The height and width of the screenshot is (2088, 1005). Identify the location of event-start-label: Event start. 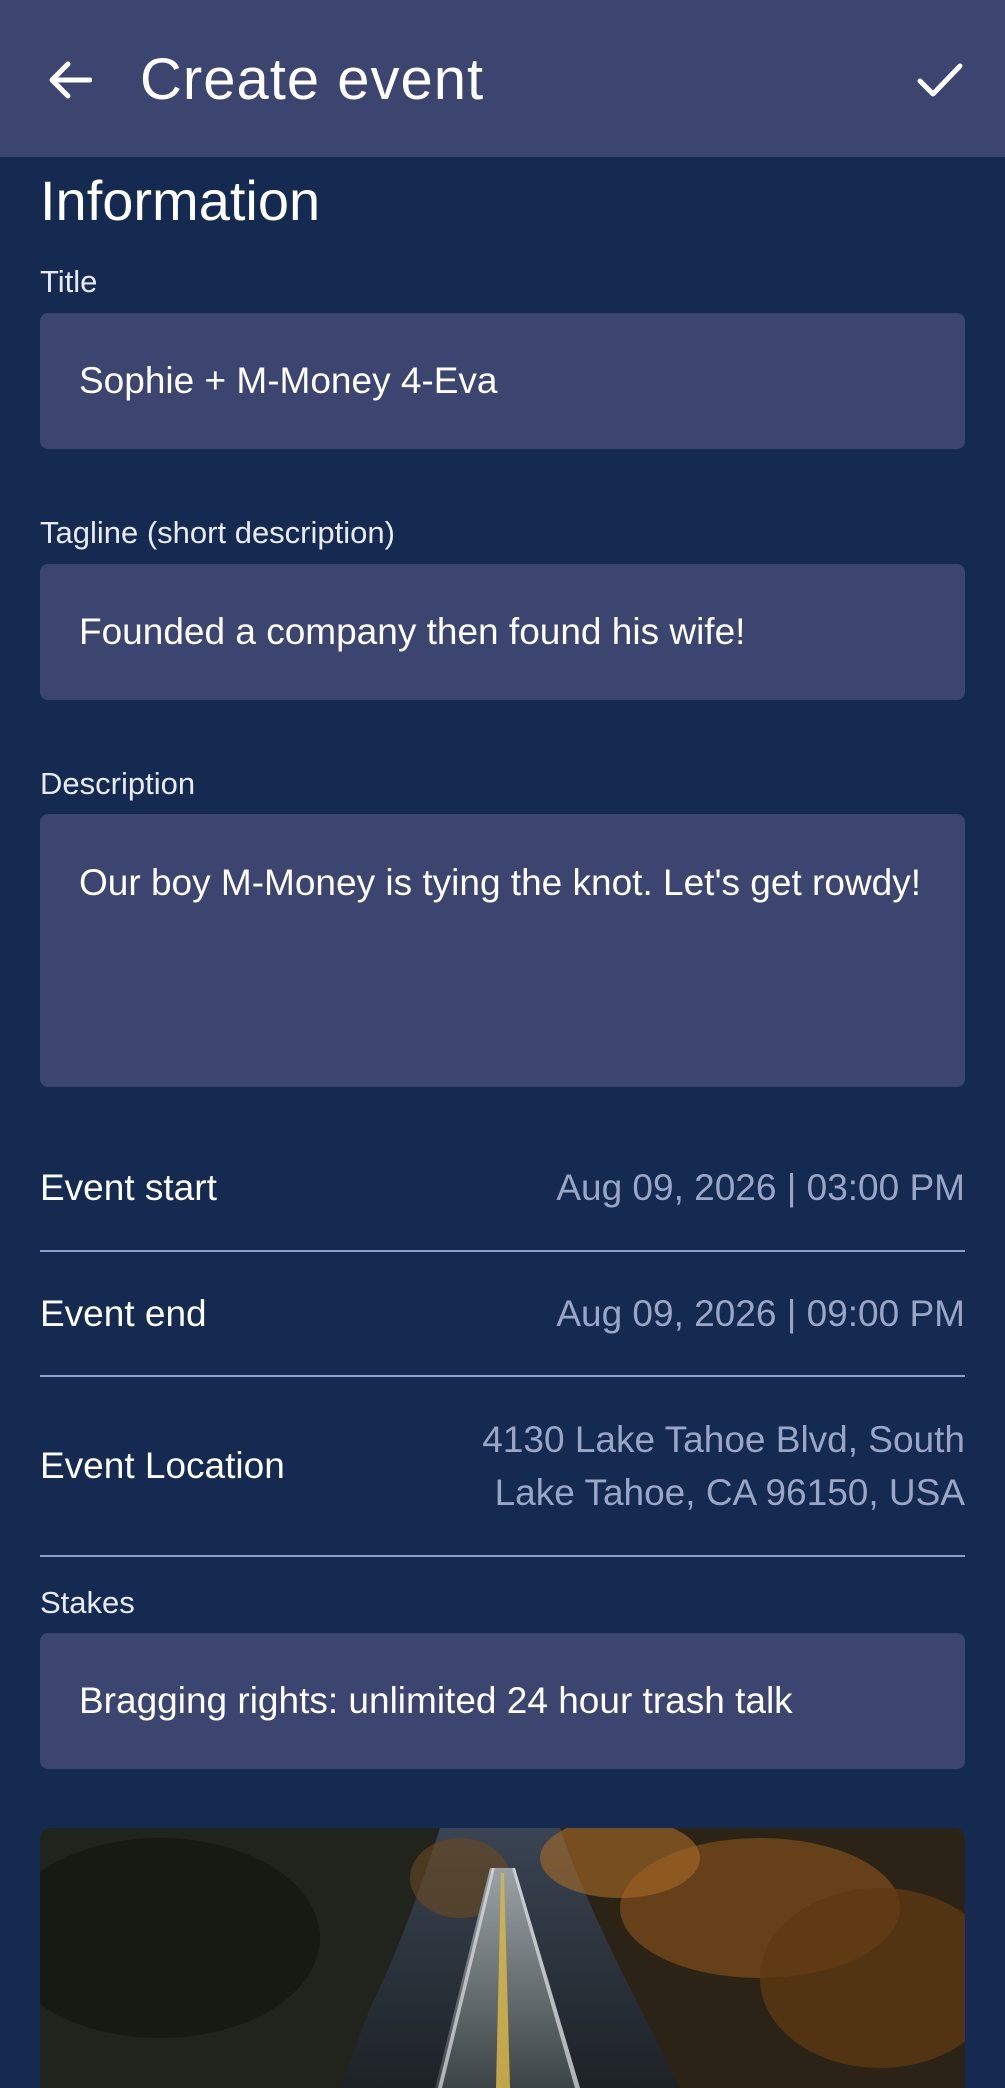
(128, 1187).